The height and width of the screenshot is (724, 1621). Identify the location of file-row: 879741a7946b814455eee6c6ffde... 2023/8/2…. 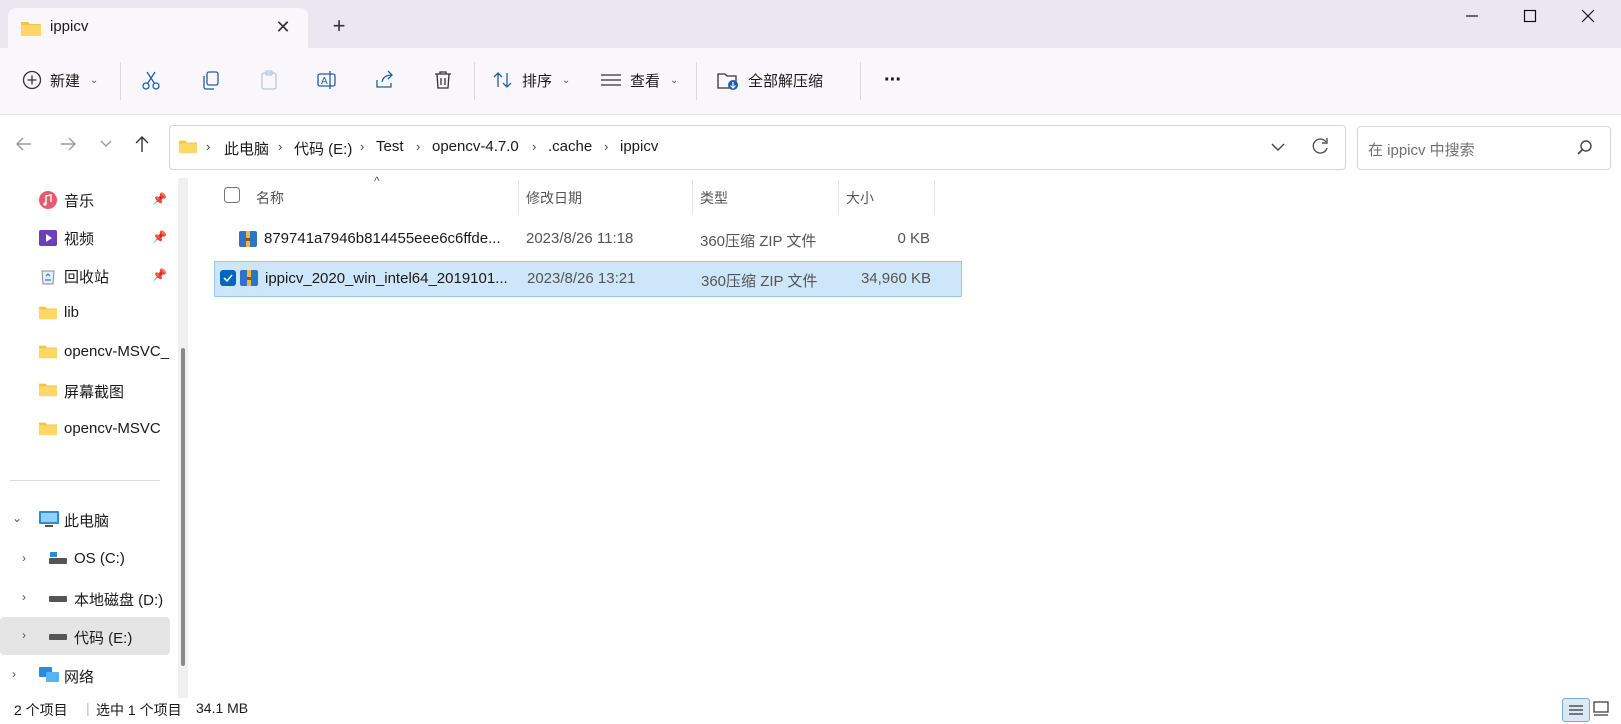
(587, 239).